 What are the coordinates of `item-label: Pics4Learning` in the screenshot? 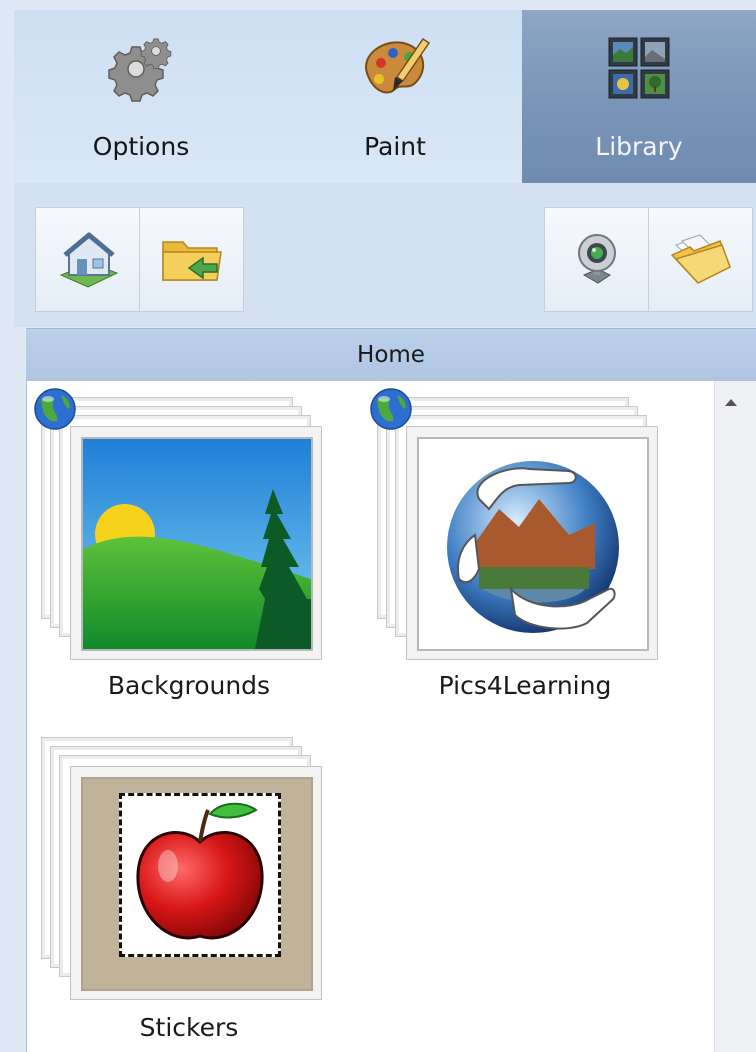 It's located at (525, 685).